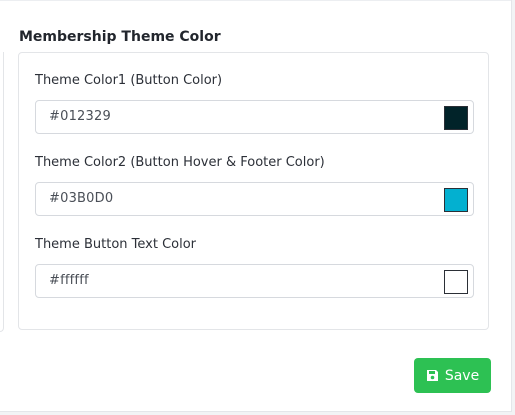 The width and height of the screenshot is (515, 415). Describe the element at coordinates (254, 199) in the screenshot. I see `theme-color2-input: #03B0D0` at that location.